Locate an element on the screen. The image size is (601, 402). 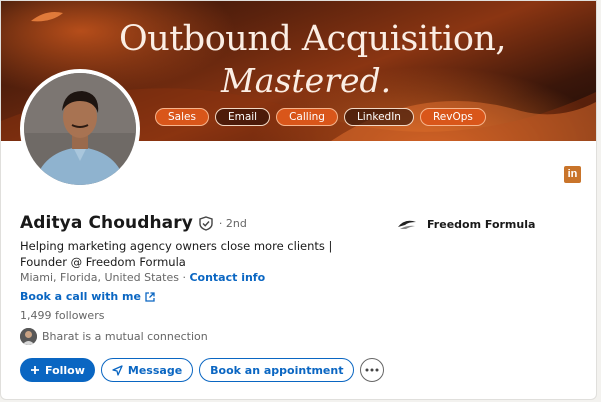
message-button: Message is located at coordinates (147, 370).